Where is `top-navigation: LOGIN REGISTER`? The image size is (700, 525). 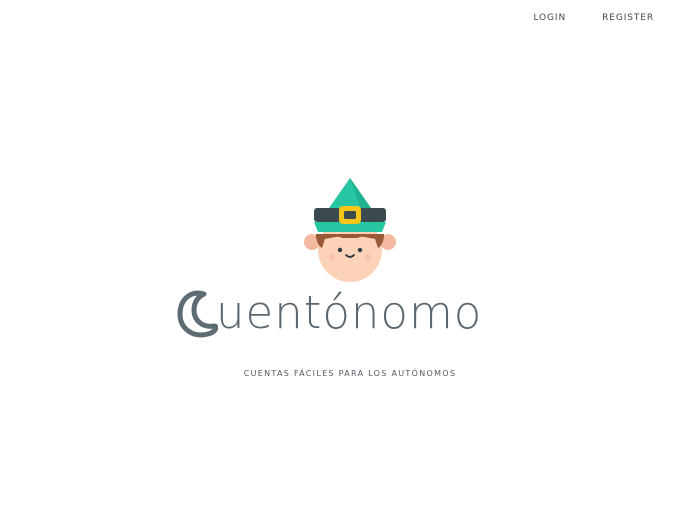
top-navigation: LOGIN REGISTER is located at coordinates (593, 18).